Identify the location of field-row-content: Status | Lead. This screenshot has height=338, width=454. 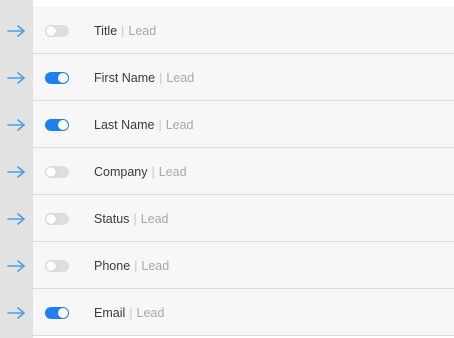
(243, 218).